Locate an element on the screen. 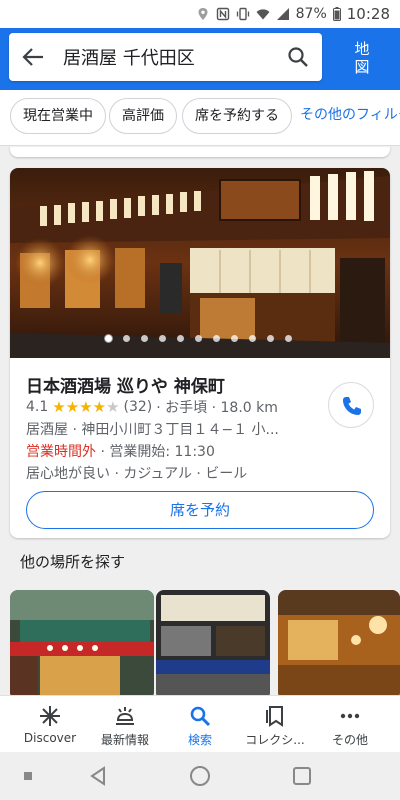  status-bar: 87% 10:28 is located at coordinates (200, 14).